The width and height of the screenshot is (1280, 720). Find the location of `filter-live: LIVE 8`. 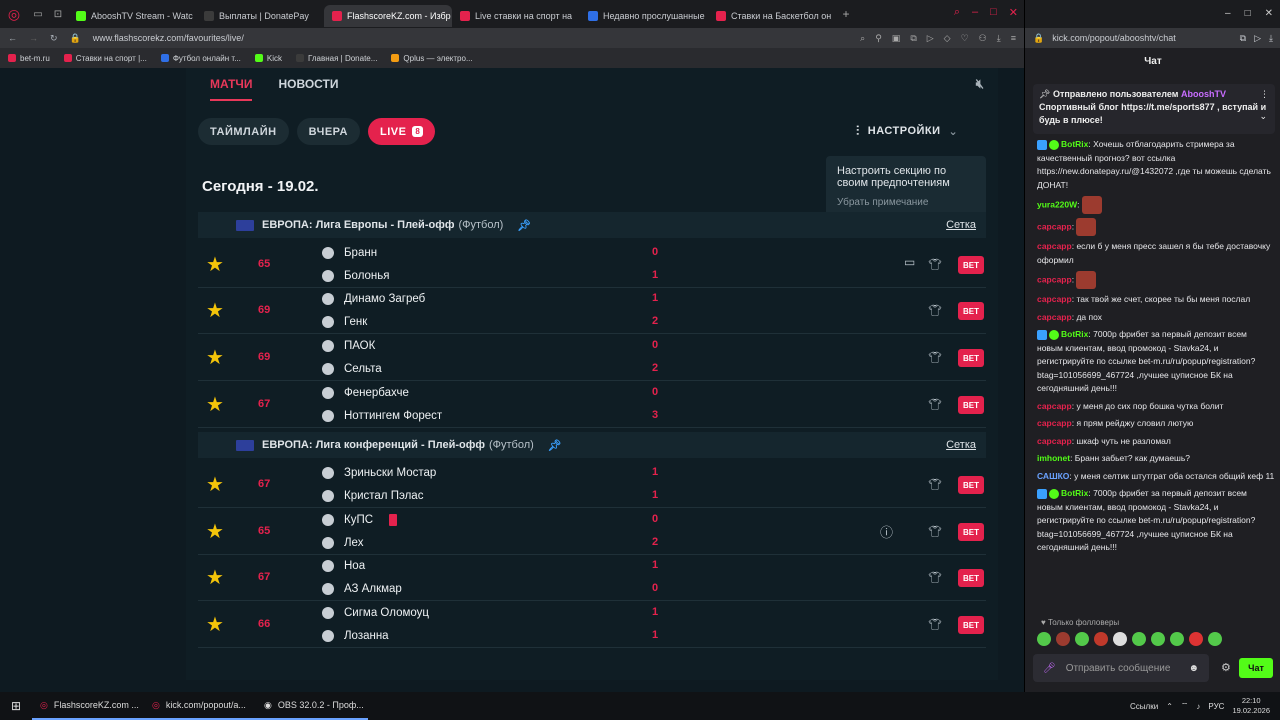

filter-live: LIVE 8 is located at coordinates (401, 131).